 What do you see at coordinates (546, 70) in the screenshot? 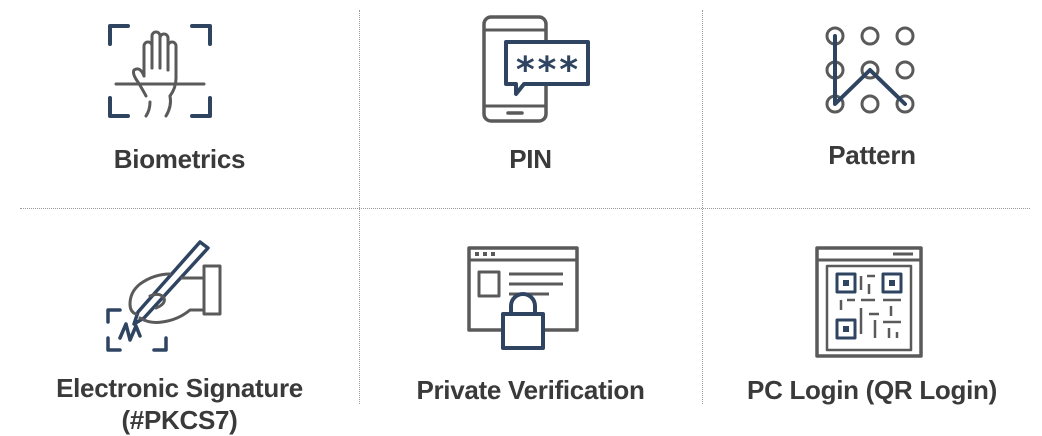
I see `pin-asterisks: ***` at bounding box center [546, 70].